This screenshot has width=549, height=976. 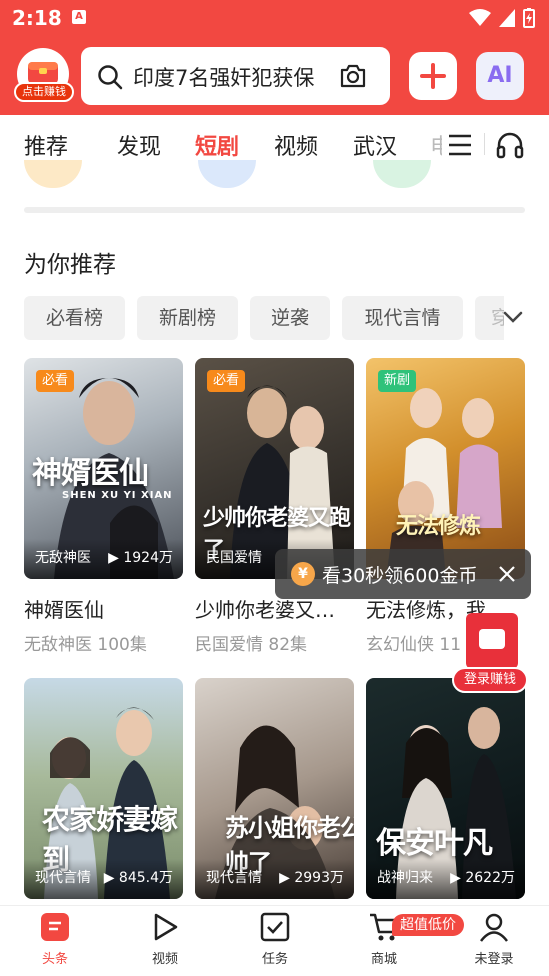 I want to click on notification-icon: A, so click(x=79, y=17).